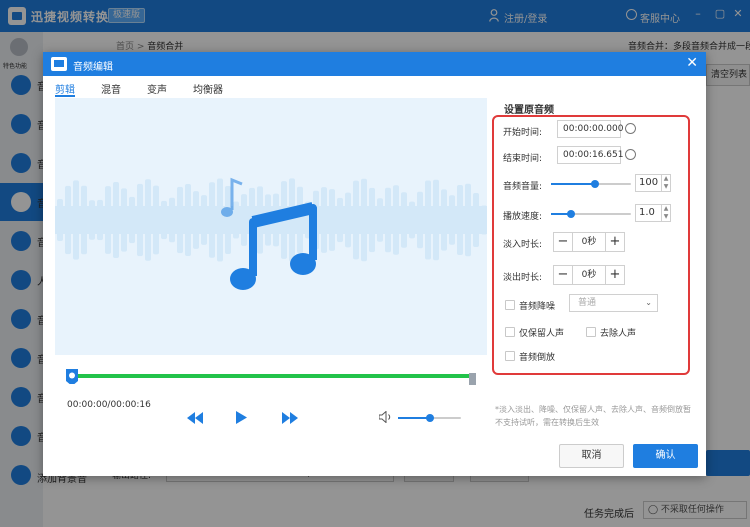  Describe the element at coordinates (630, 128) in the screenshot. I see `reset-start-icon` at that location.